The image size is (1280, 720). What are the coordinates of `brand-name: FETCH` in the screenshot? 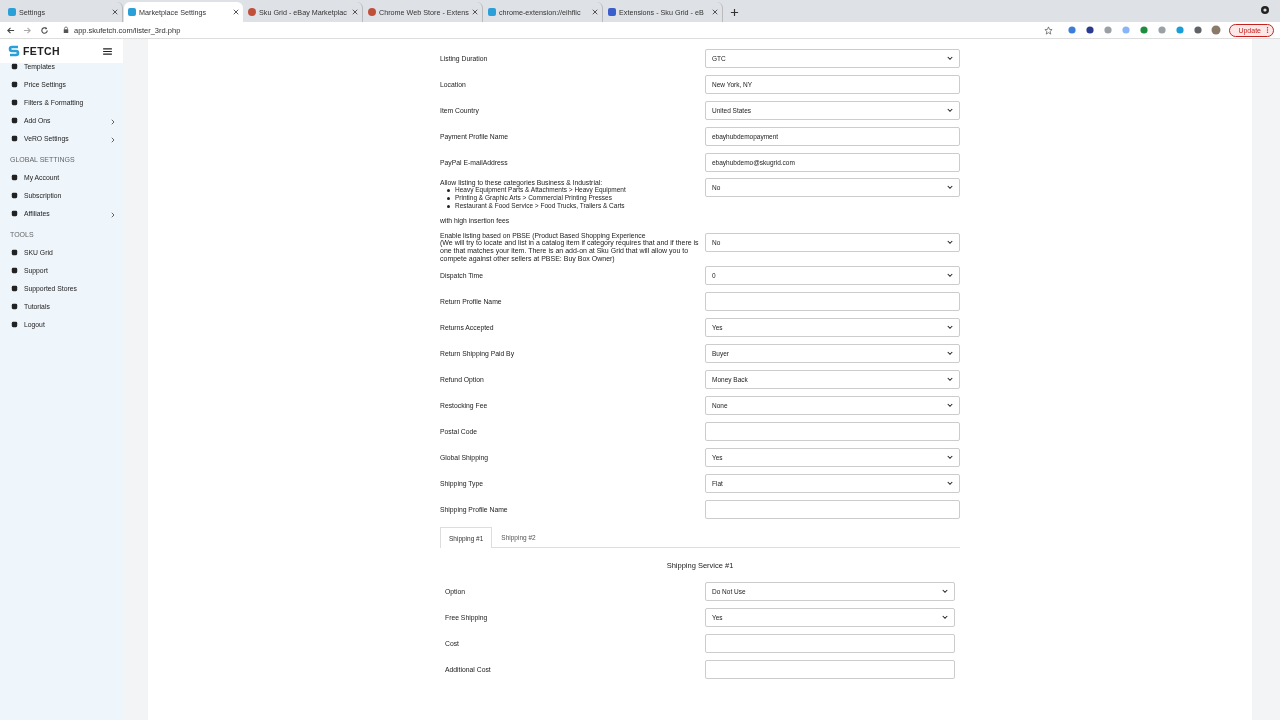 It's located at (41, 51).